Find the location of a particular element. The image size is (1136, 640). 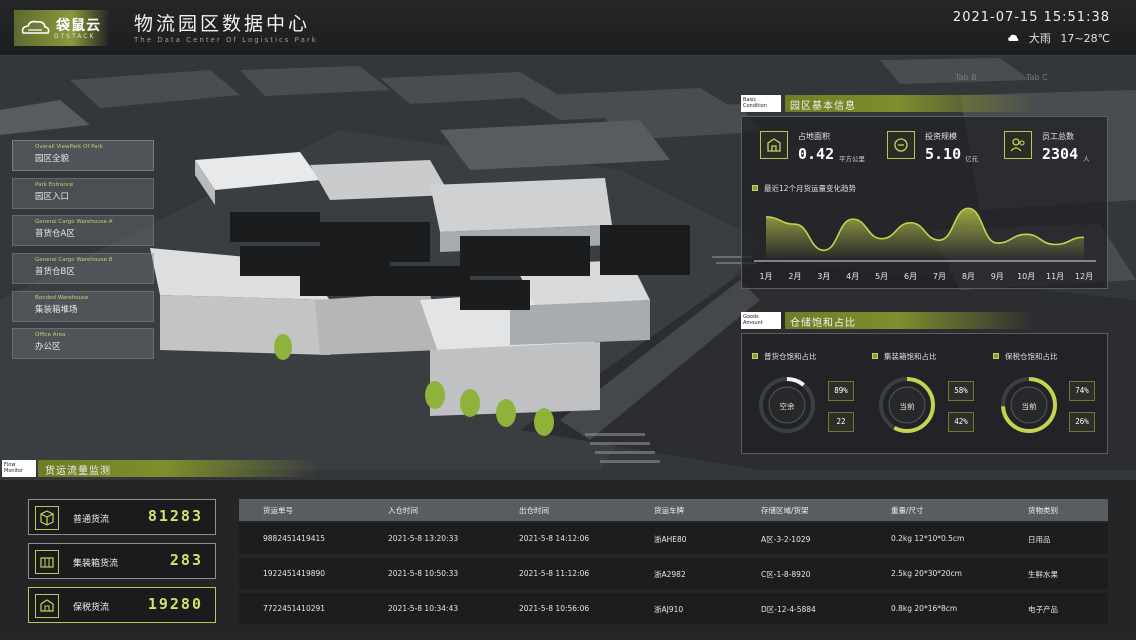

nav-warehouse-a: General Cargo Warehouse A 普货仓A区 is located at coordinates (83, 230).